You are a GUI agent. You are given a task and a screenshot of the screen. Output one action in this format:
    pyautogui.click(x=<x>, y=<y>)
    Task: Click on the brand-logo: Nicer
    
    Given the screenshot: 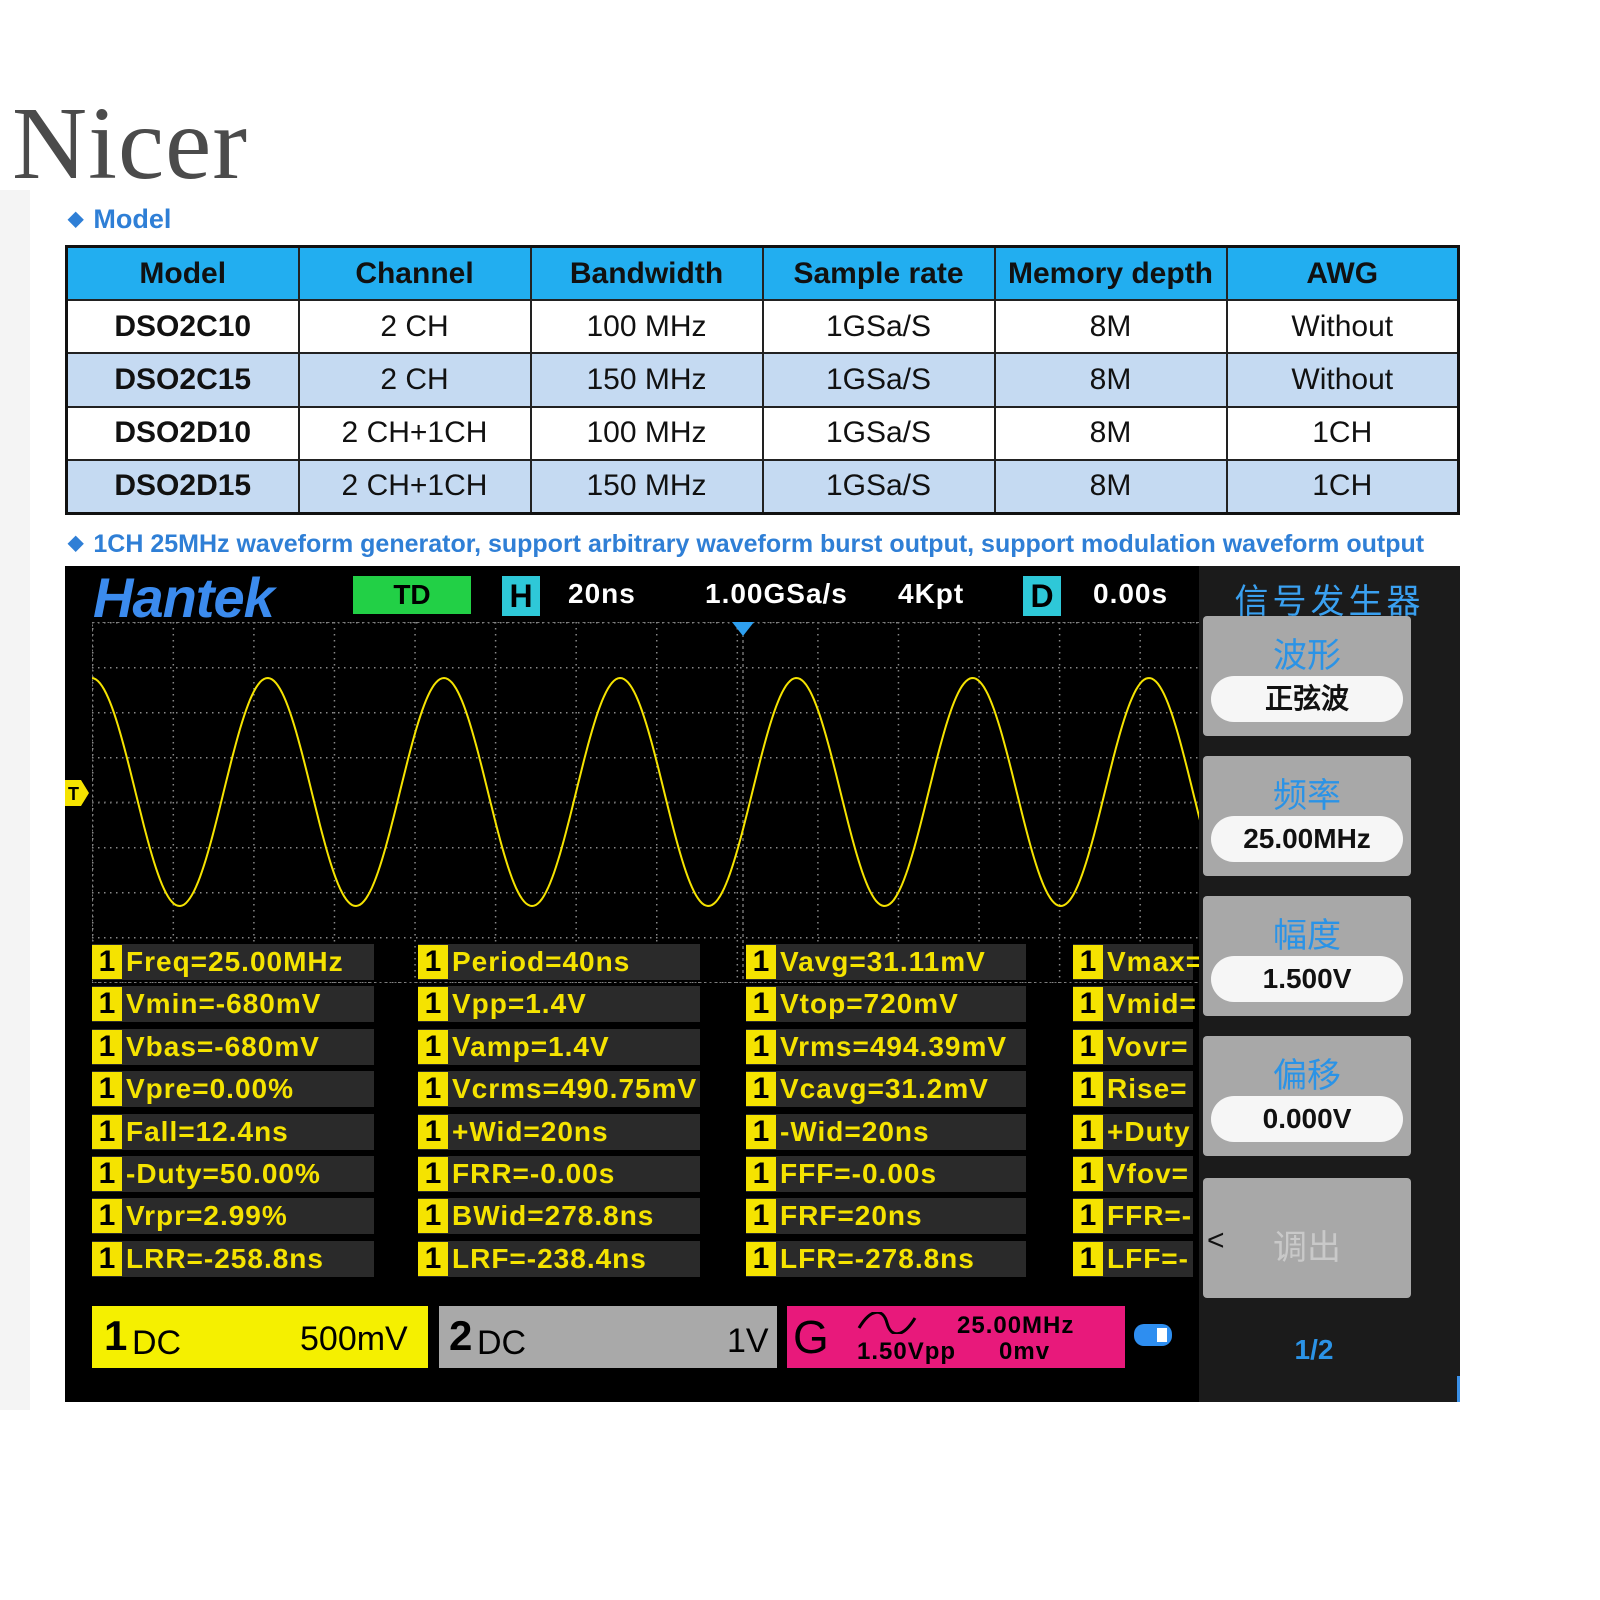 What is the action you would take?
    pyautogui.click(x=130, y=143)
    